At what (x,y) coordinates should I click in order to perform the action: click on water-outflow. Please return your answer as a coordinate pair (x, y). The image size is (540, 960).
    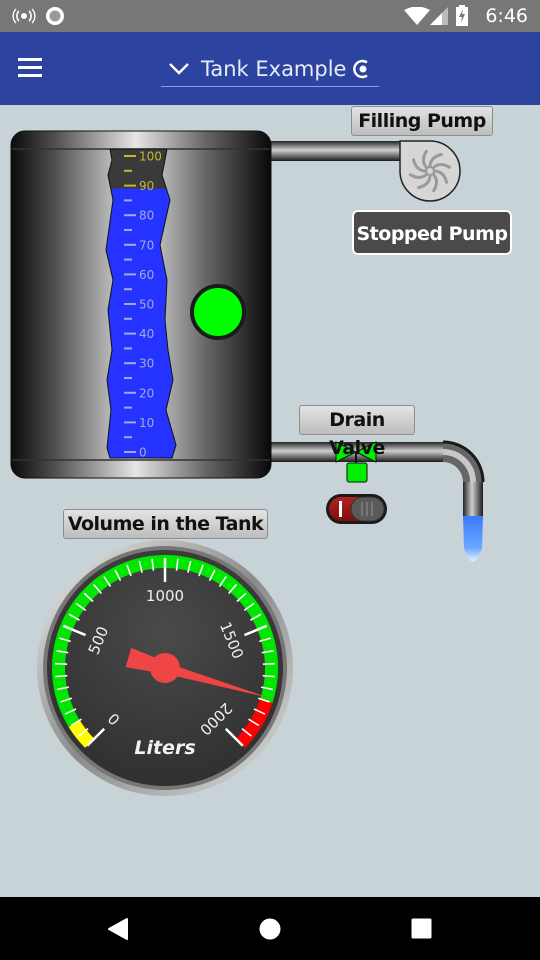
    Looking at the image, I should click on (473, 539).